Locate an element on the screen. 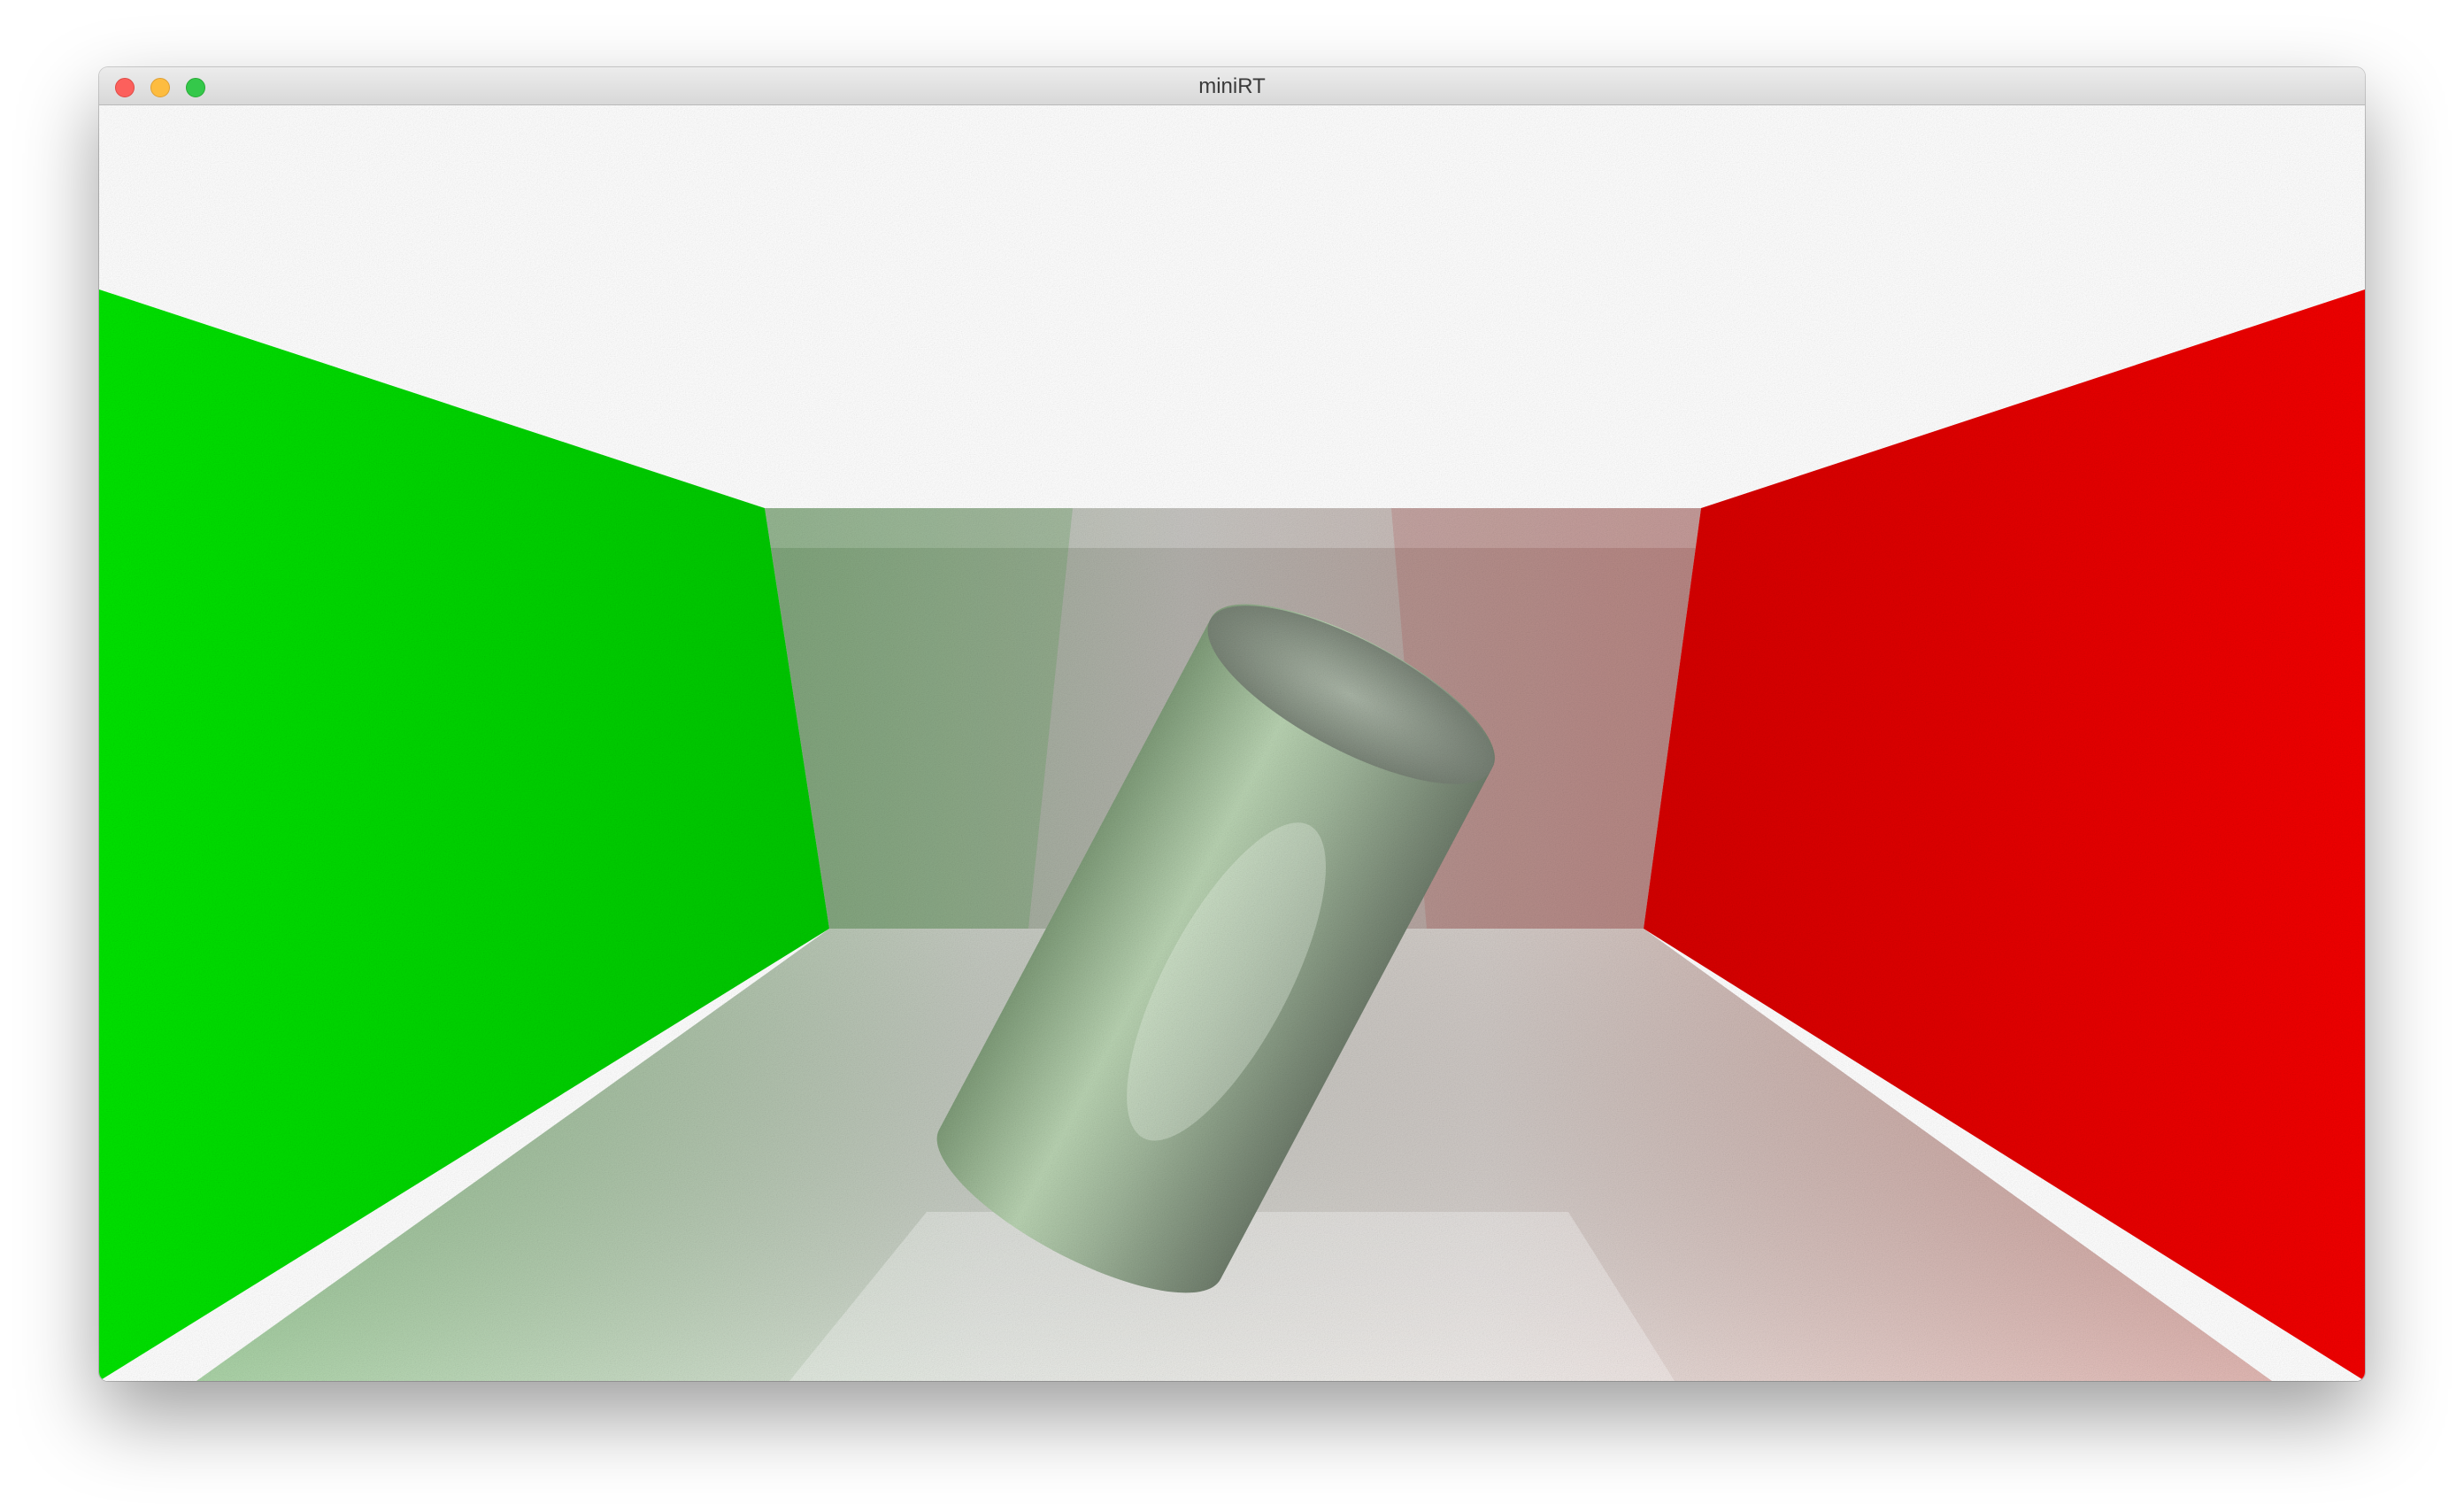 This screenshot has height=1512, width=2464. window-title: miniRT is located at coordinates (1232, 86).